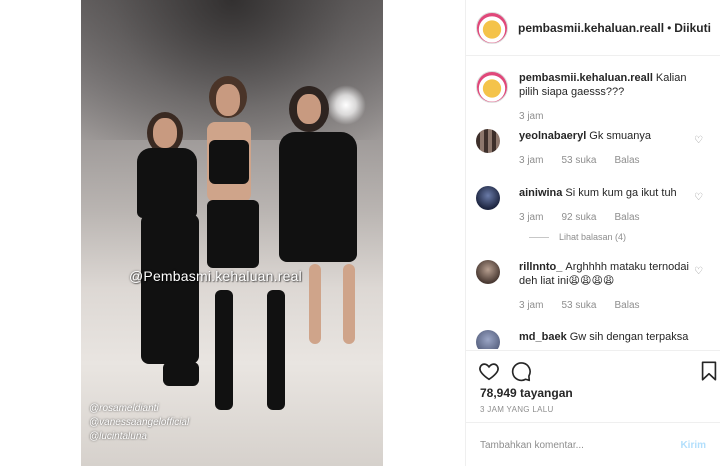 This screenshot has width=720, height=466. I want to click on heart-icon, so click(489, 371).